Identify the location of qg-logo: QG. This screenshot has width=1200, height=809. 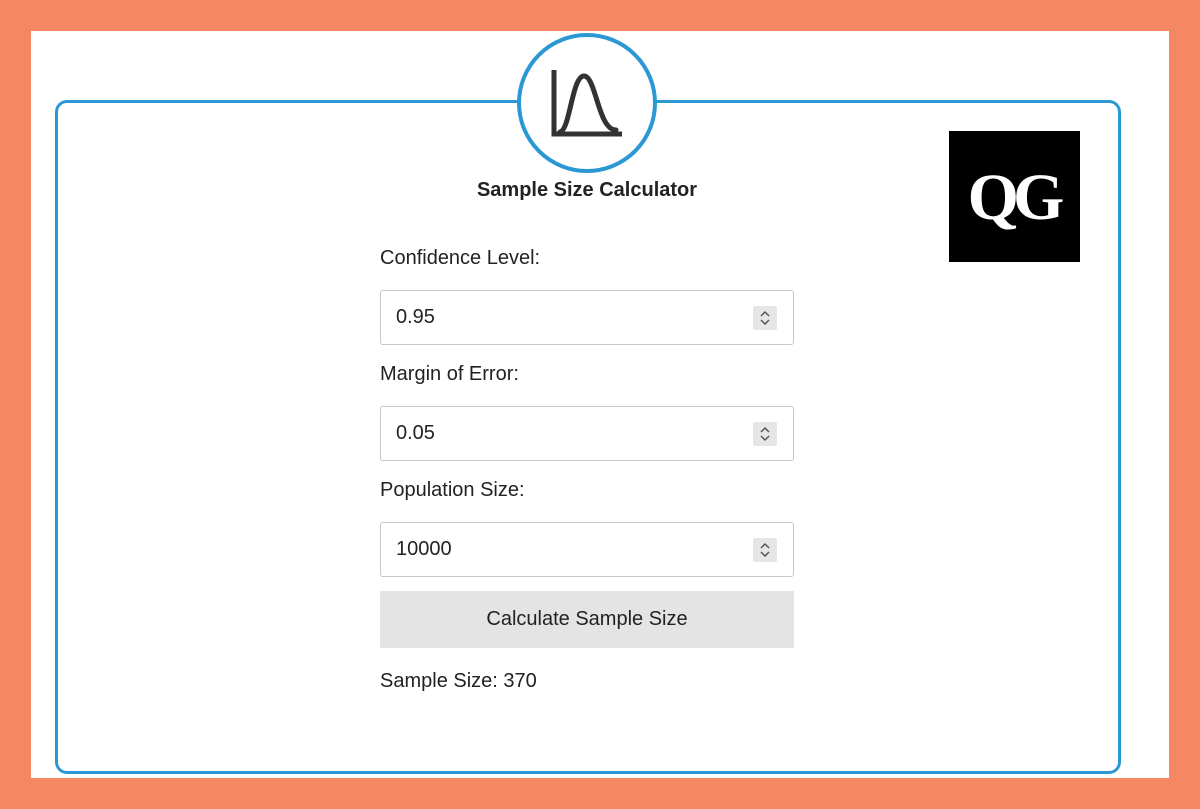
(1014, 196).